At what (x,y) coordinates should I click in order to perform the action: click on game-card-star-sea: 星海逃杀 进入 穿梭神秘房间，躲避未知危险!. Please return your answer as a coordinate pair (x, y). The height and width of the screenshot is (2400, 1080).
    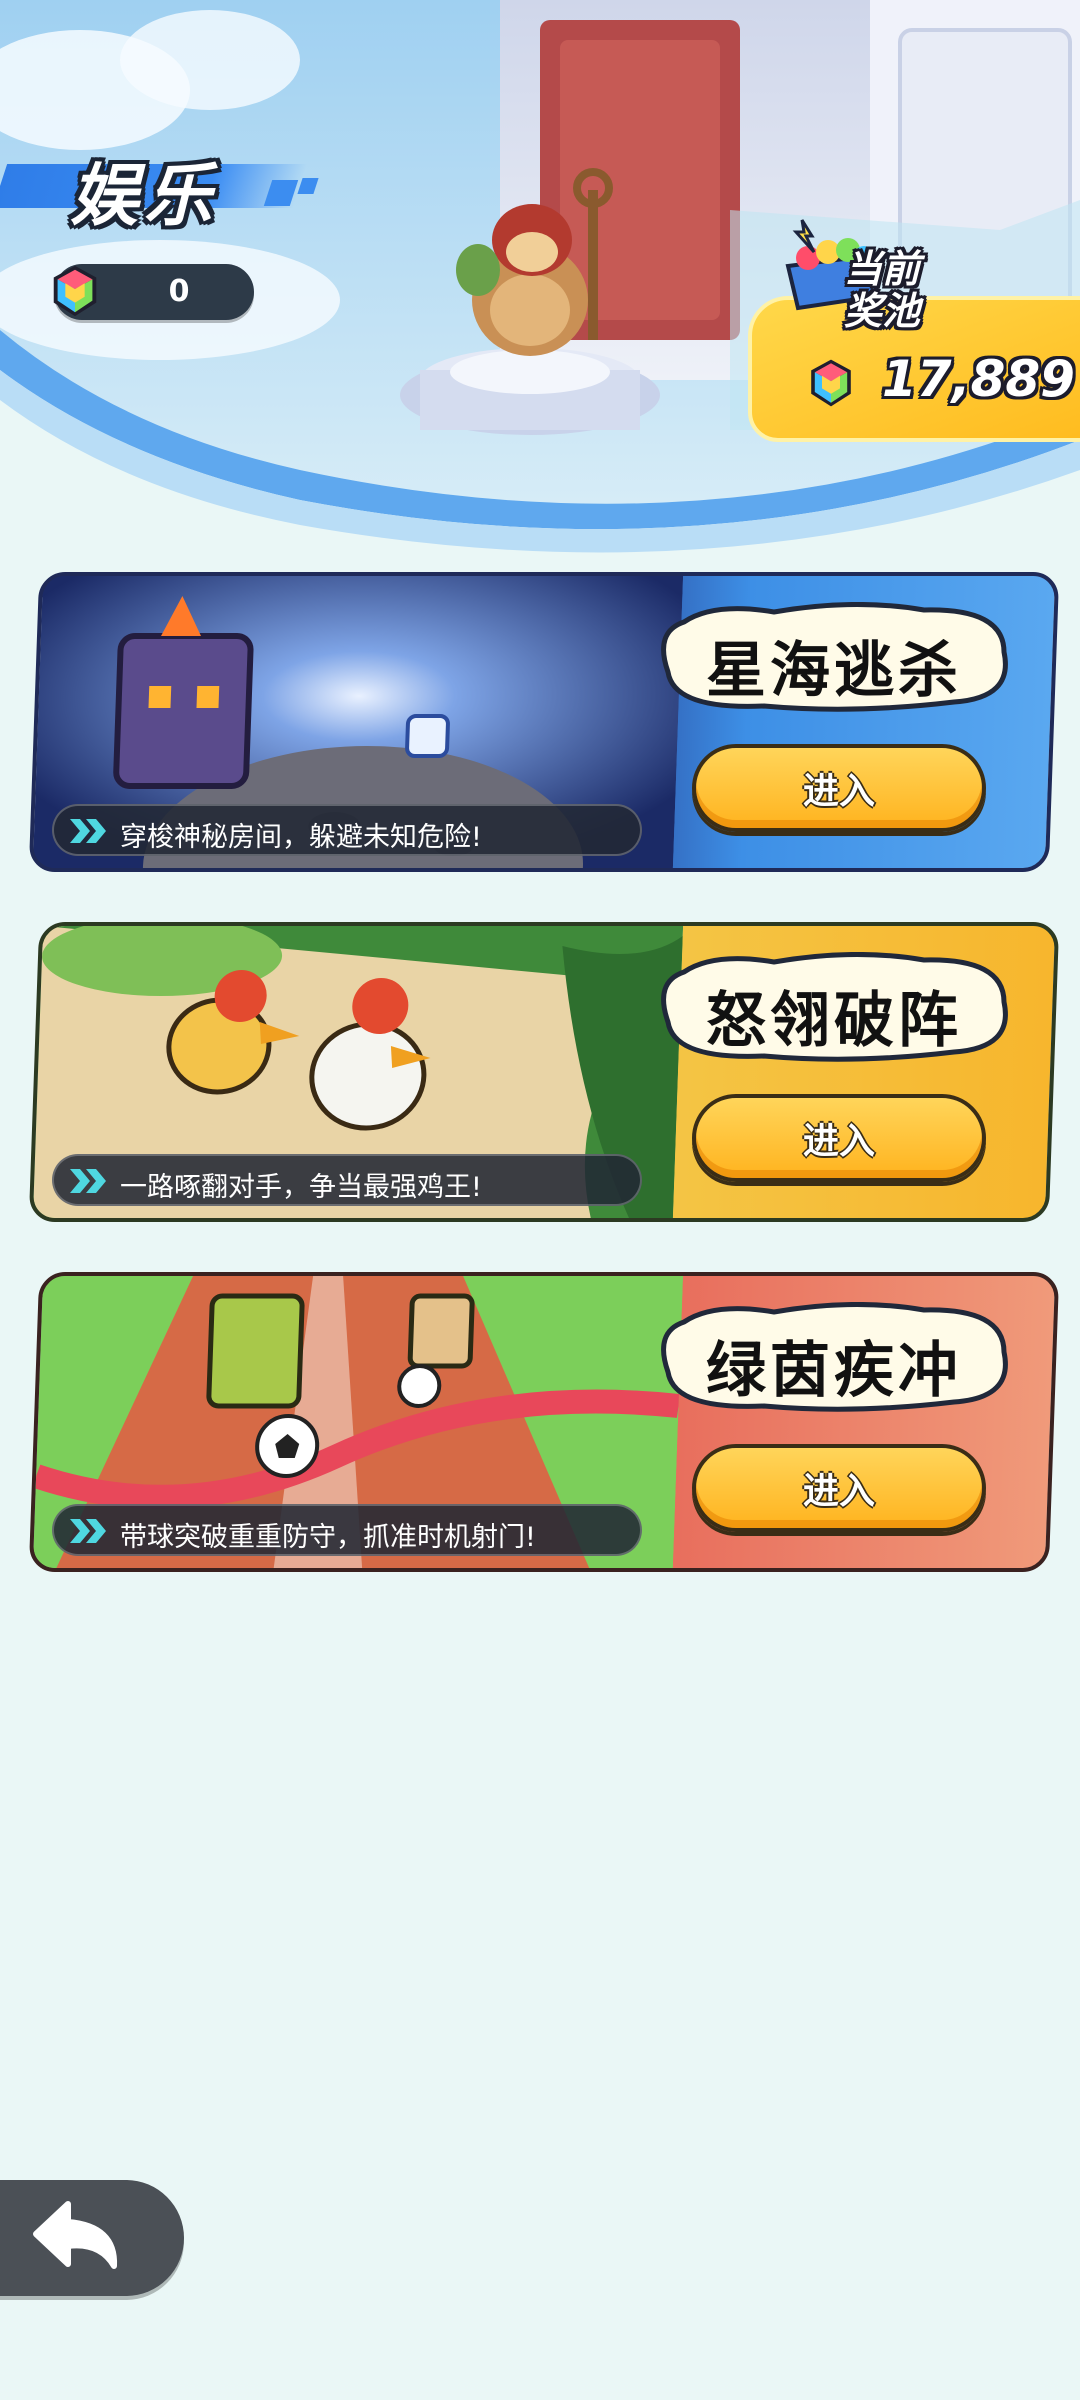
    Looking at the image, I should click on (544, 722).